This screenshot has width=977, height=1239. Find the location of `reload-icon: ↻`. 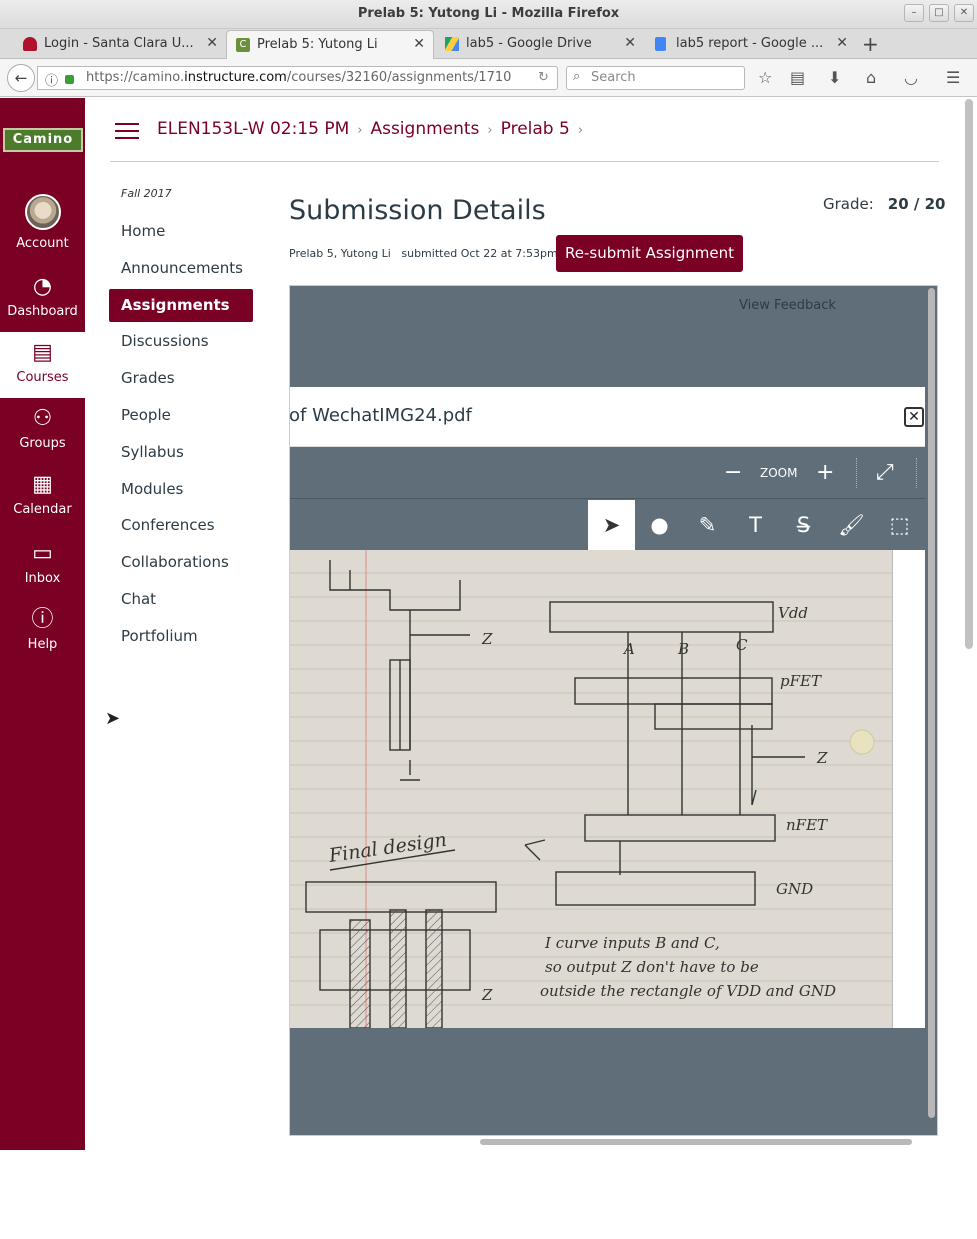

reload-icon: ↻ is located at coordinates (543, 77).